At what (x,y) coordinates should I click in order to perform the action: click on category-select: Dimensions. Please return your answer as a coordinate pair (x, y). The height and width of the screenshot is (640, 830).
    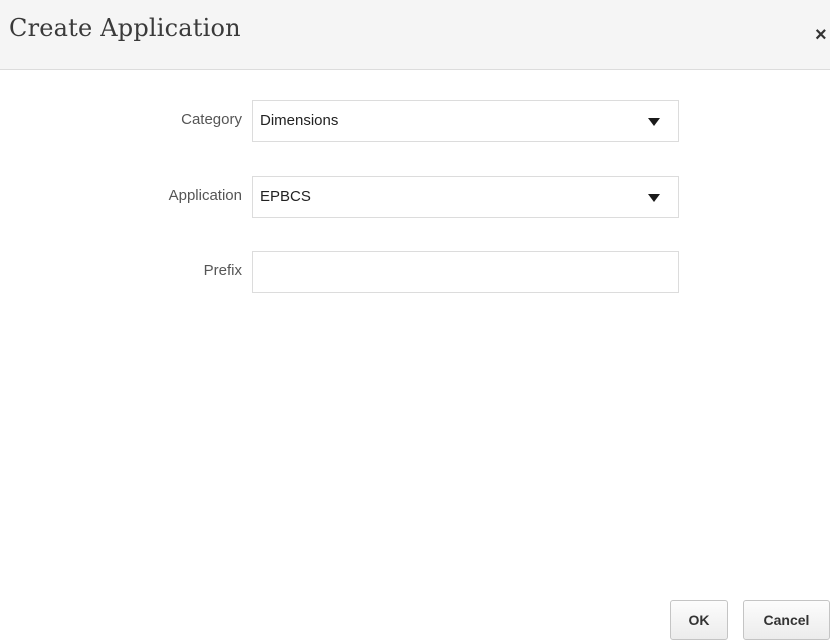
    Looking at the image, I should click on (465, 121).